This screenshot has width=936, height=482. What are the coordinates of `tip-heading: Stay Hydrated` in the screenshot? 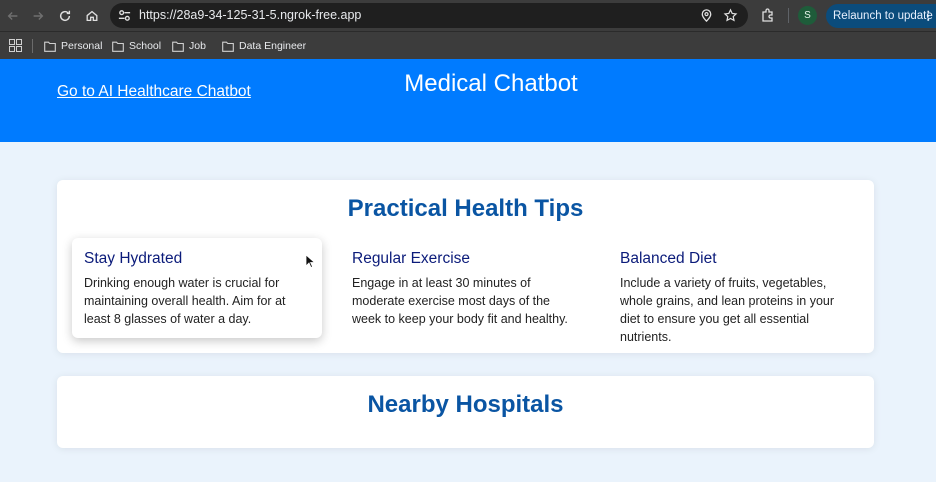 It's located at (133, 258).